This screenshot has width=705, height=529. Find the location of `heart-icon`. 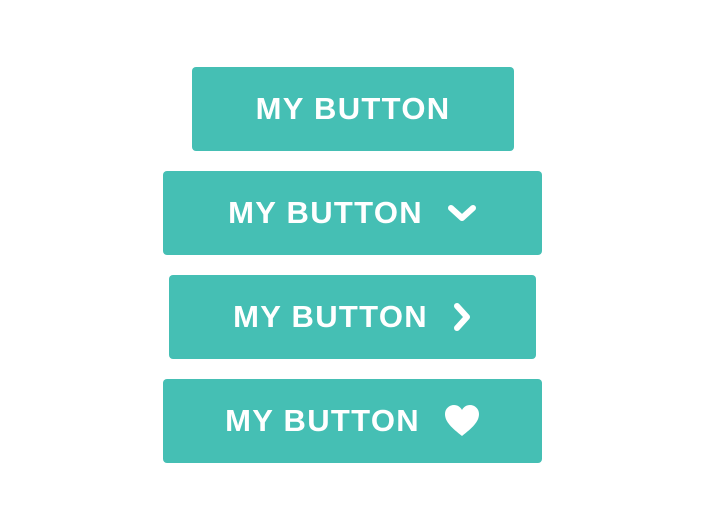

heart-icon is located at coordinates (462, 421).